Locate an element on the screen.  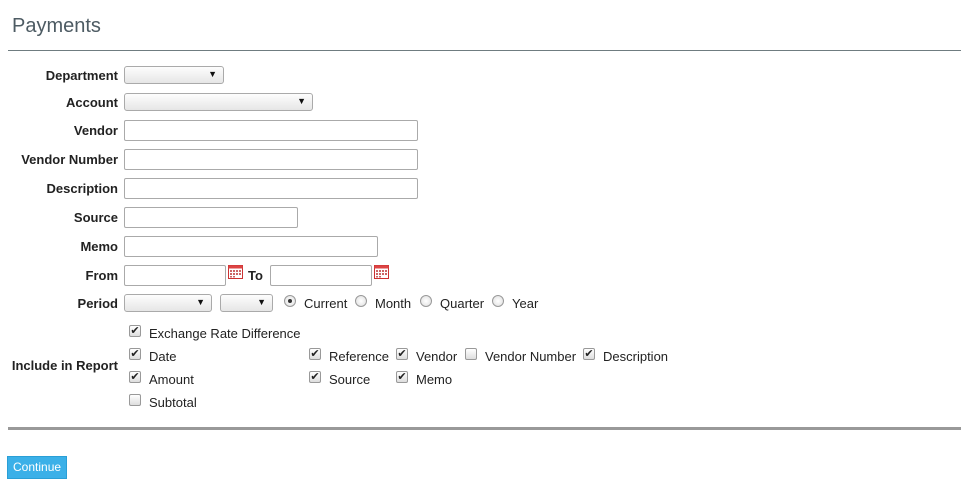
checkbox-memo: ✔ is located at coordinates (402, 377).